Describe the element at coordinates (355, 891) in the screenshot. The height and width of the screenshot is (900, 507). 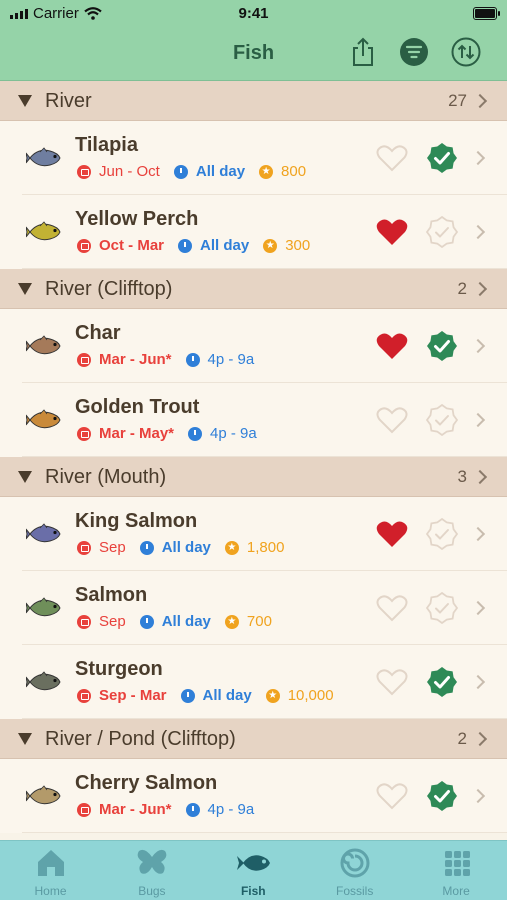
I see `tab-label: Fossils` at that location.